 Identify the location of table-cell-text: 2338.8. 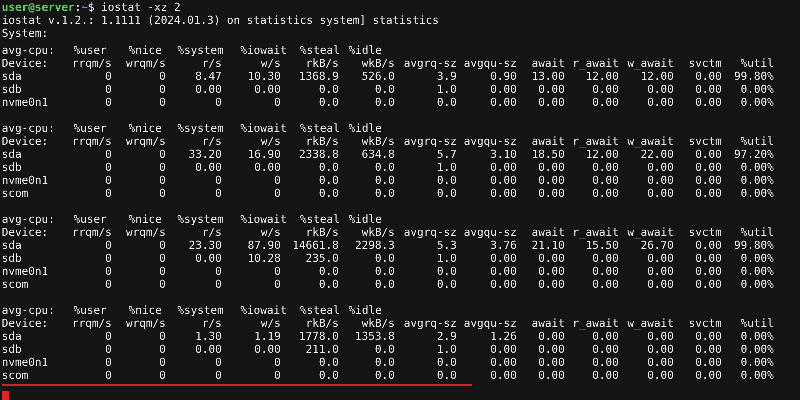
(318, 154).